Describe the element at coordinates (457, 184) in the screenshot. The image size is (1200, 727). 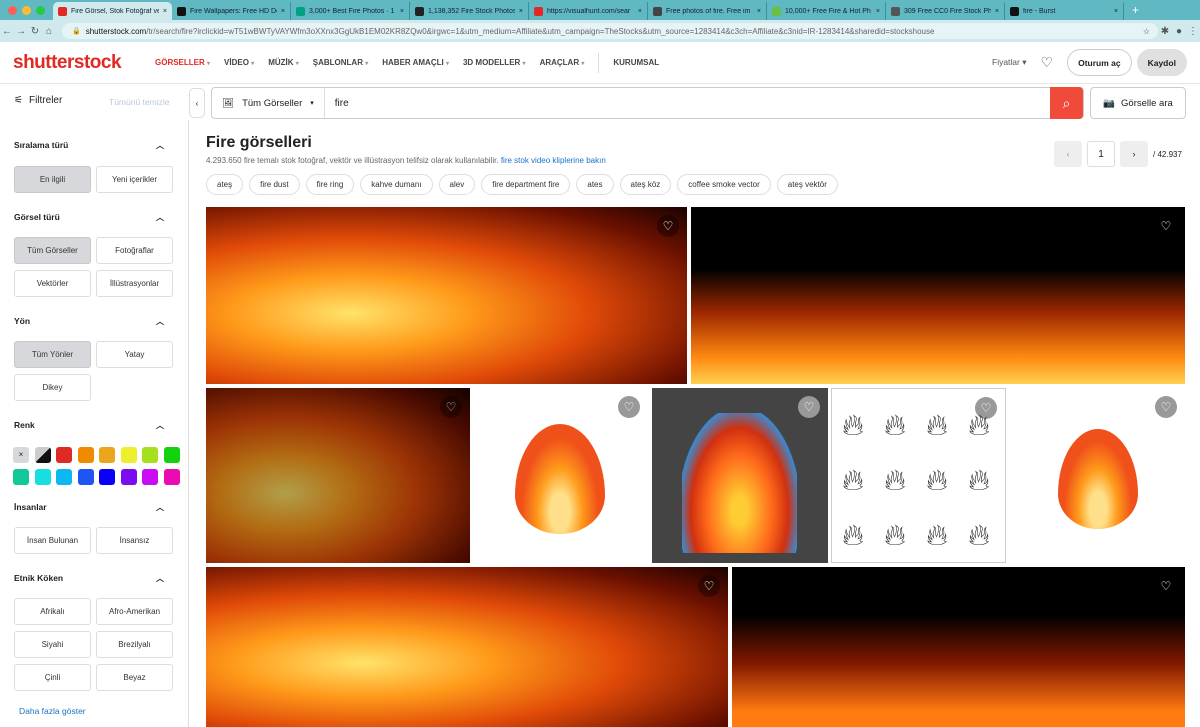
I see `related-search-chip: alev` at that location.